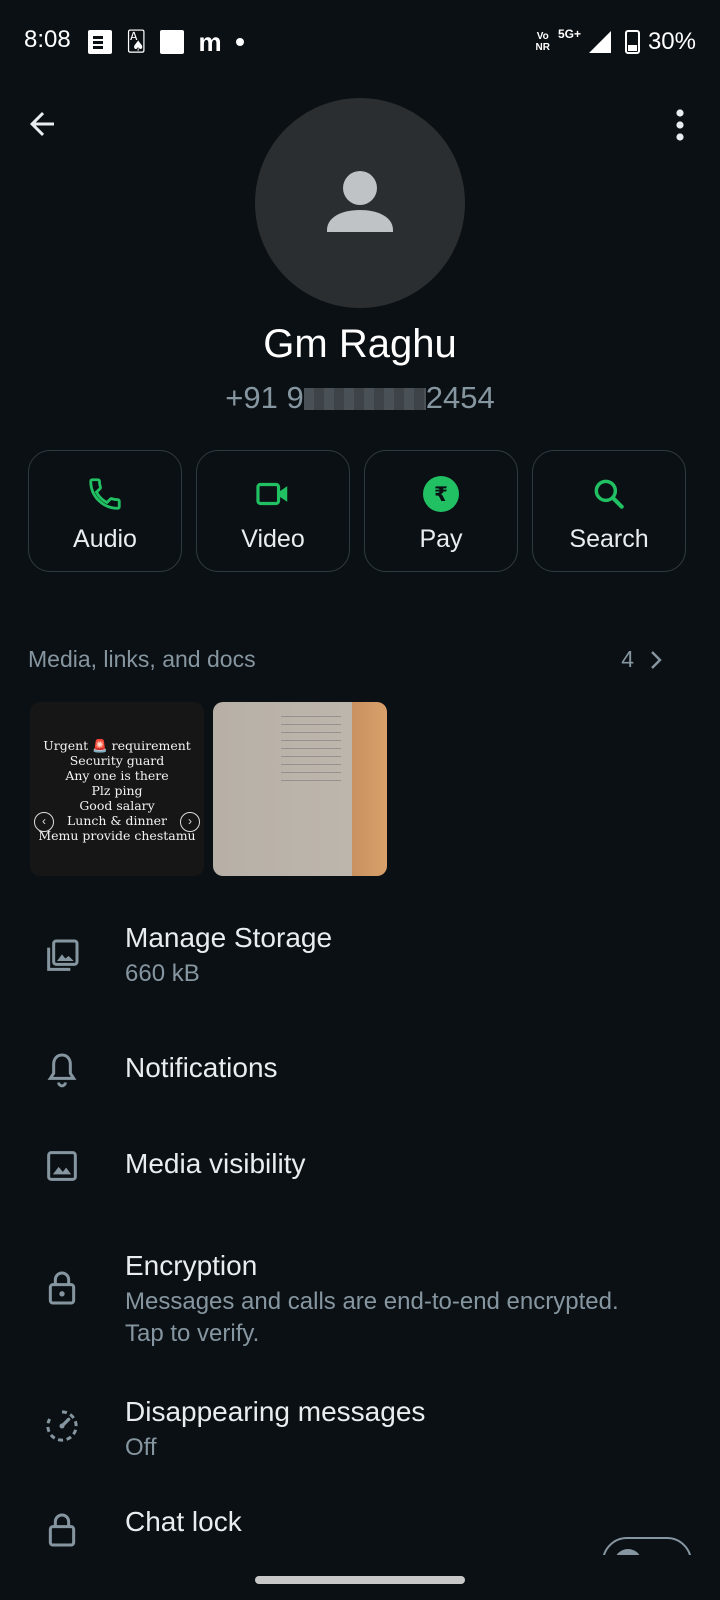  What do you see at coordinates (357, 511) in the screenshot?
I see `action-buttons: Audio Video ₹ Pay Search` at bounding box center [357, 511].